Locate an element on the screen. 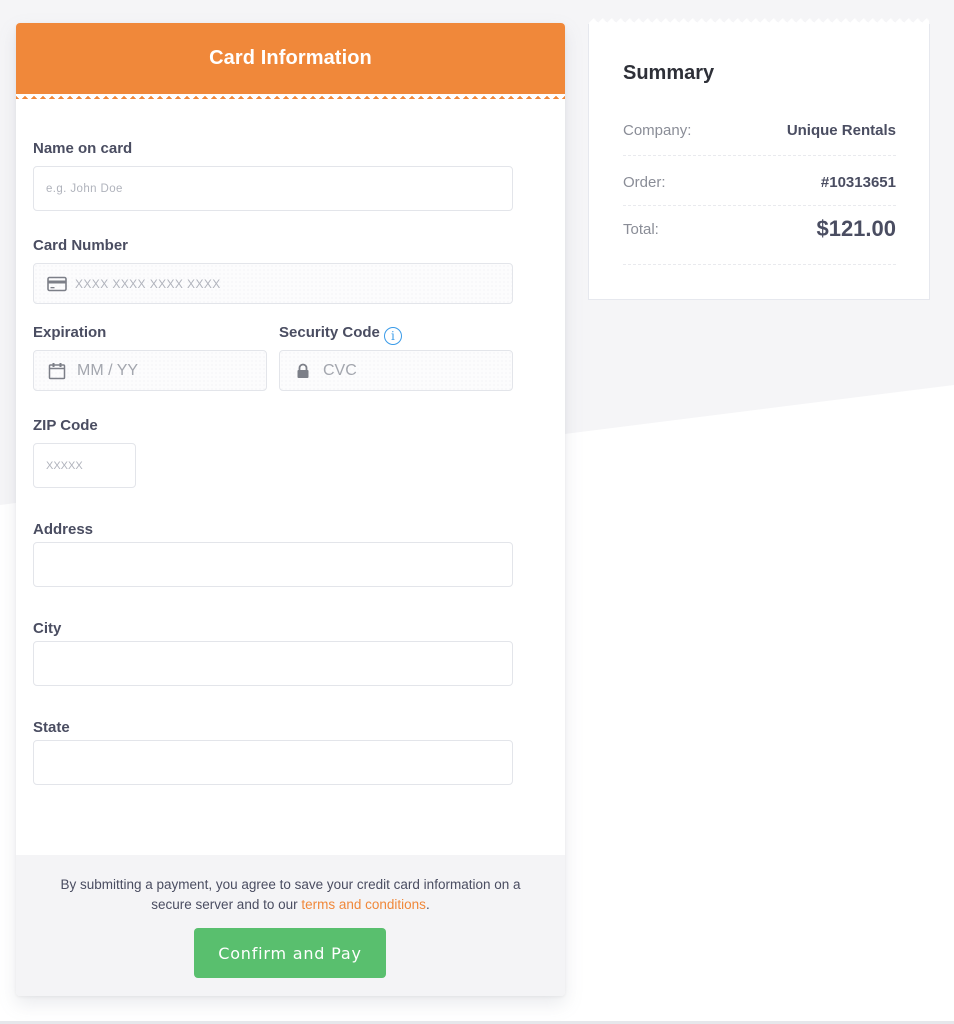  address-input is located at coordinates (273, 564).